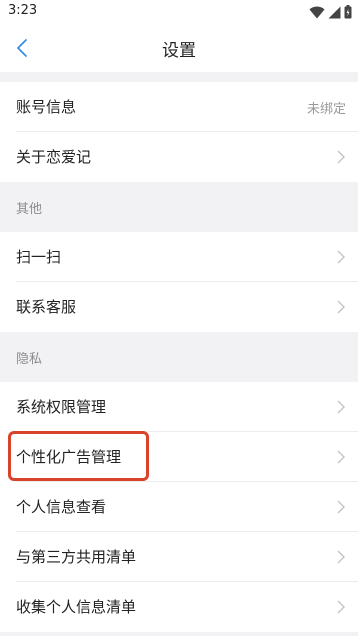  I want to click on status-bar: 3:23, so click(179, 12).